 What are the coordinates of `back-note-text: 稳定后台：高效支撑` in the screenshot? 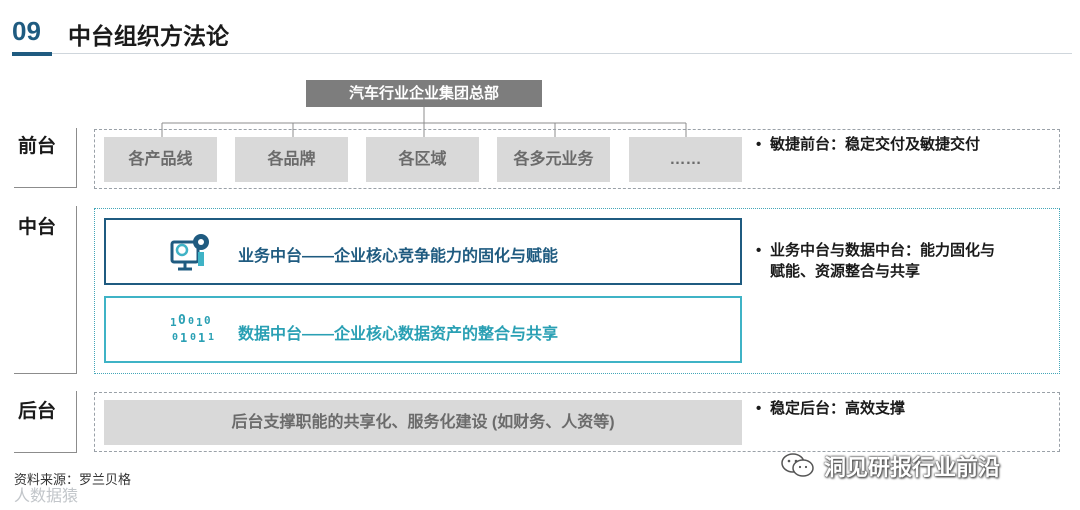 It's located at (838, 408).